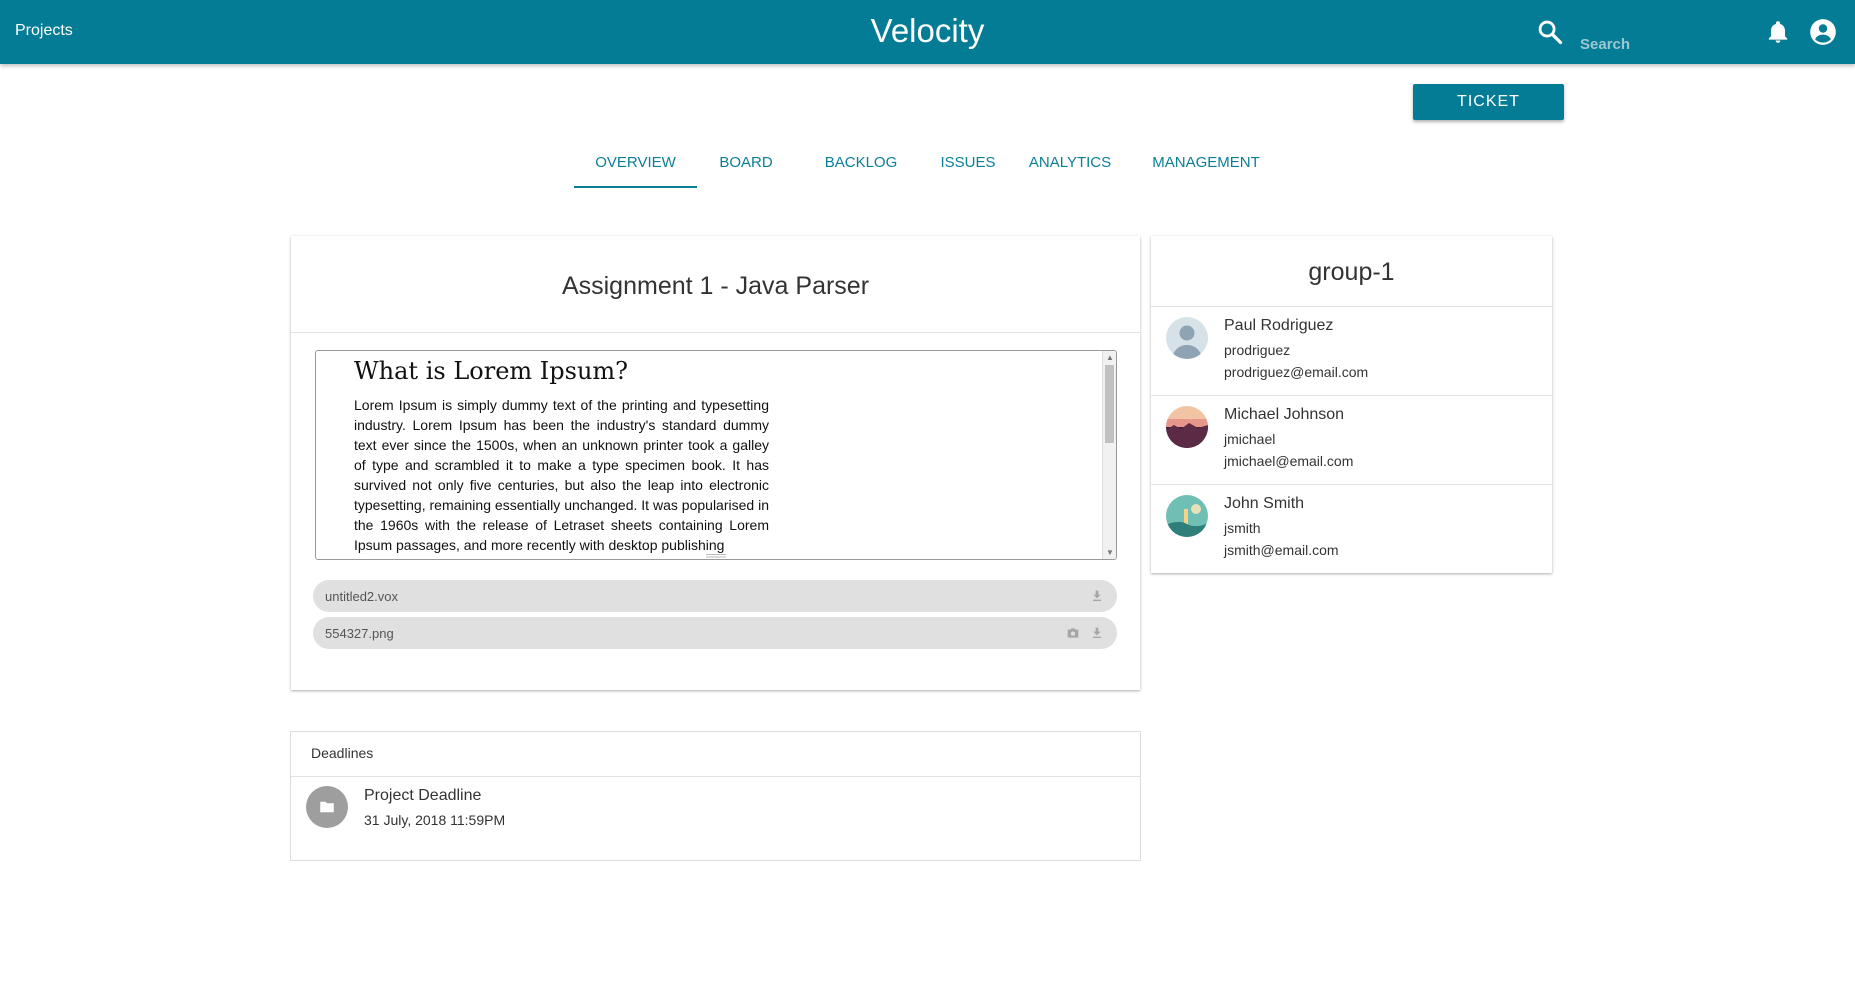  What do you see at coordinates (1289, 461) in the screenshot?
I see `member-email: jmichael@email.com` at bounding box center [1289, 461].